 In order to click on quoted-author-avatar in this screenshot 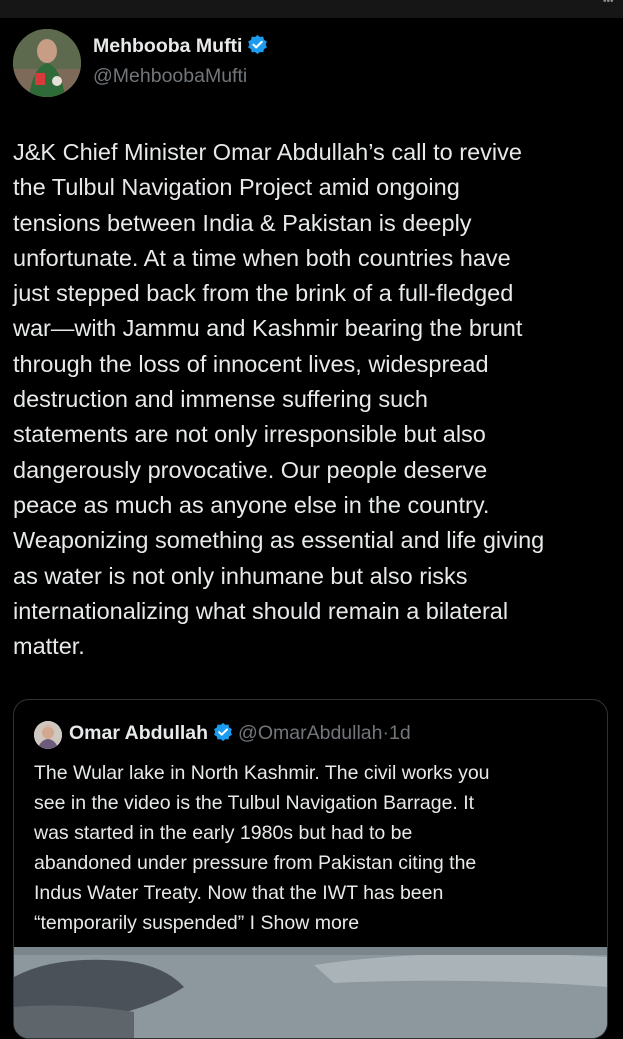, I will do `click(48, 735)`.